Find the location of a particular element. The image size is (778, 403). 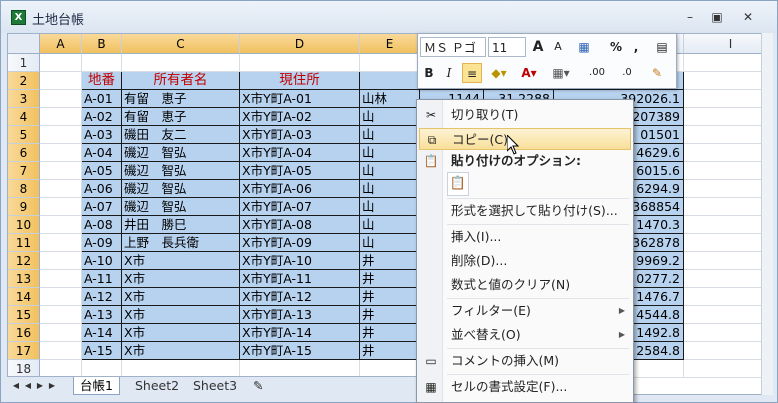

table-cell: A-09 is located at coordinates (102, 243).